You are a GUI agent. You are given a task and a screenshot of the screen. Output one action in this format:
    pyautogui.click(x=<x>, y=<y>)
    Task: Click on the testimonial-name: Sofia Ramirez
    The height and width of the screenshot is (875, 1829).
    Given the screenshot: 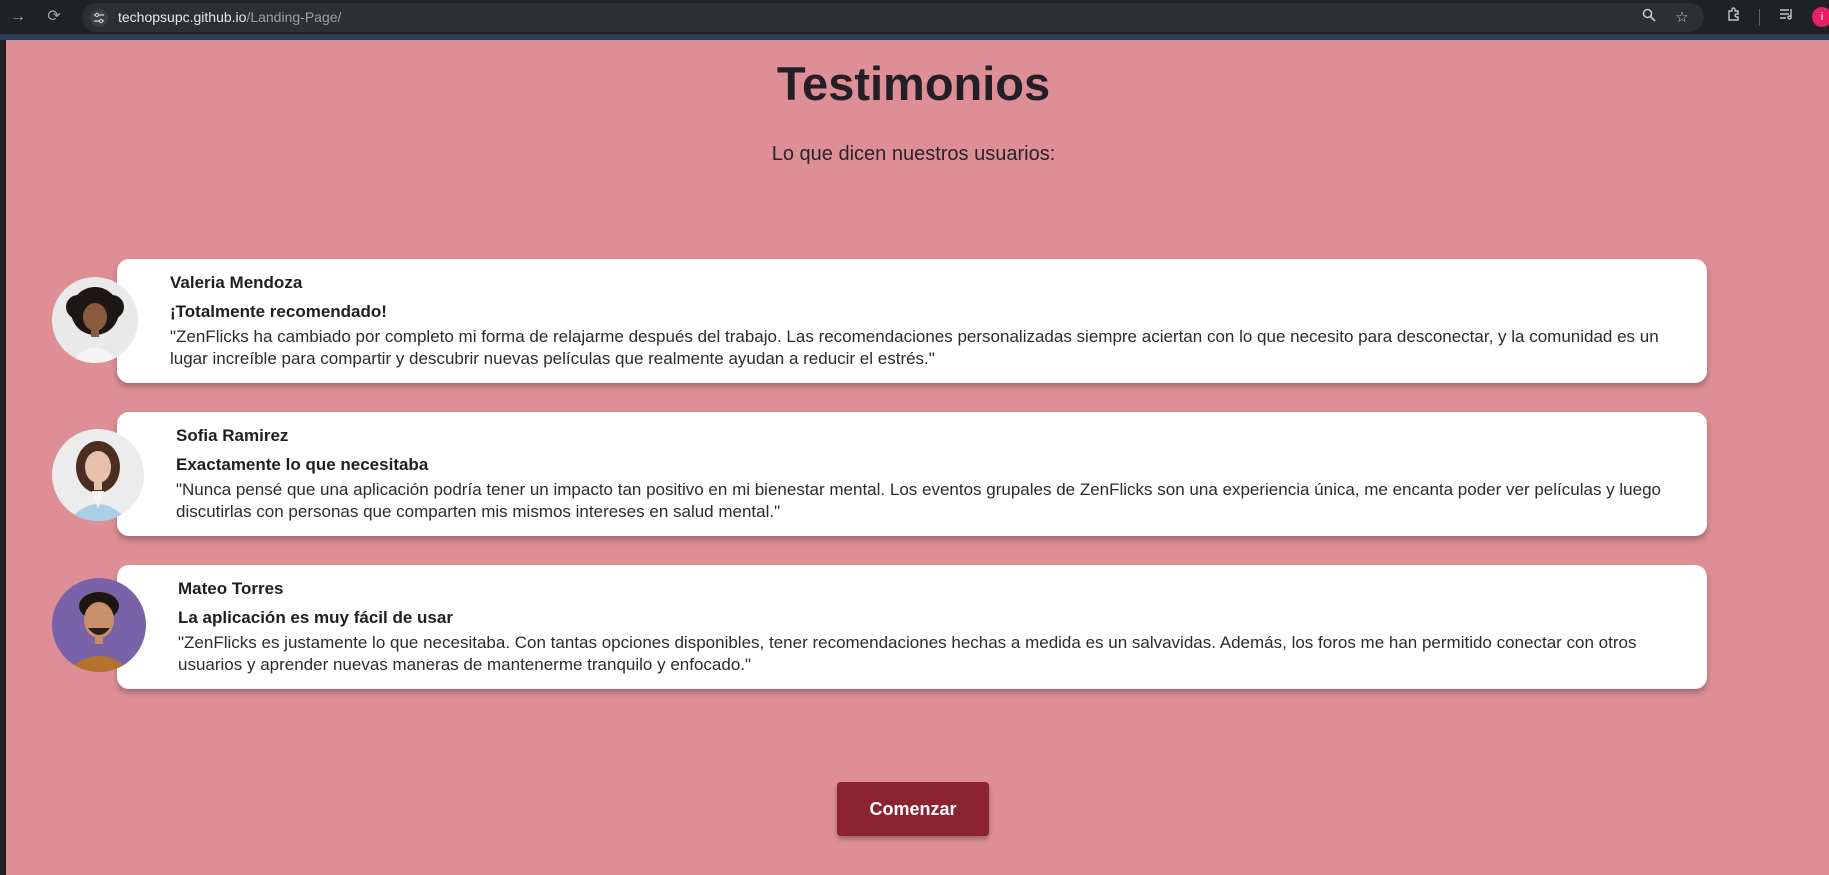 What is the action you would take?
    pyautogui.click(x=232, y=435)
    